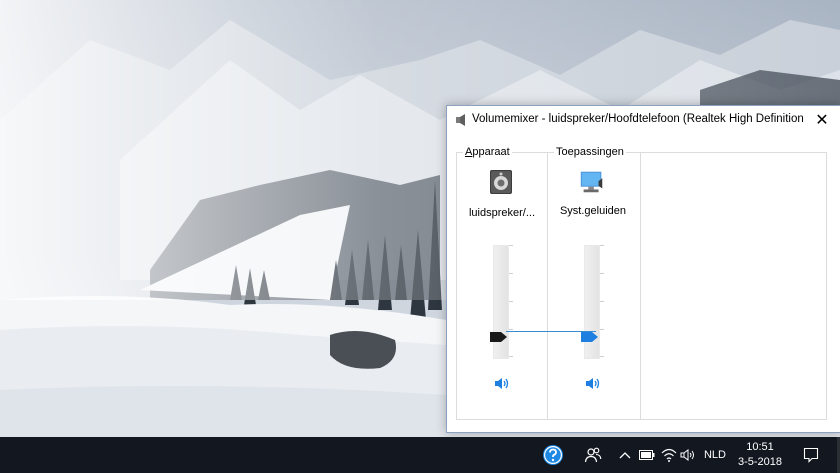 The image size is (840, 473). What do you see at coordinates (502, 383) in the screenshot?
I see `device-mute-volume-icon` at bounding box center [502, 383].